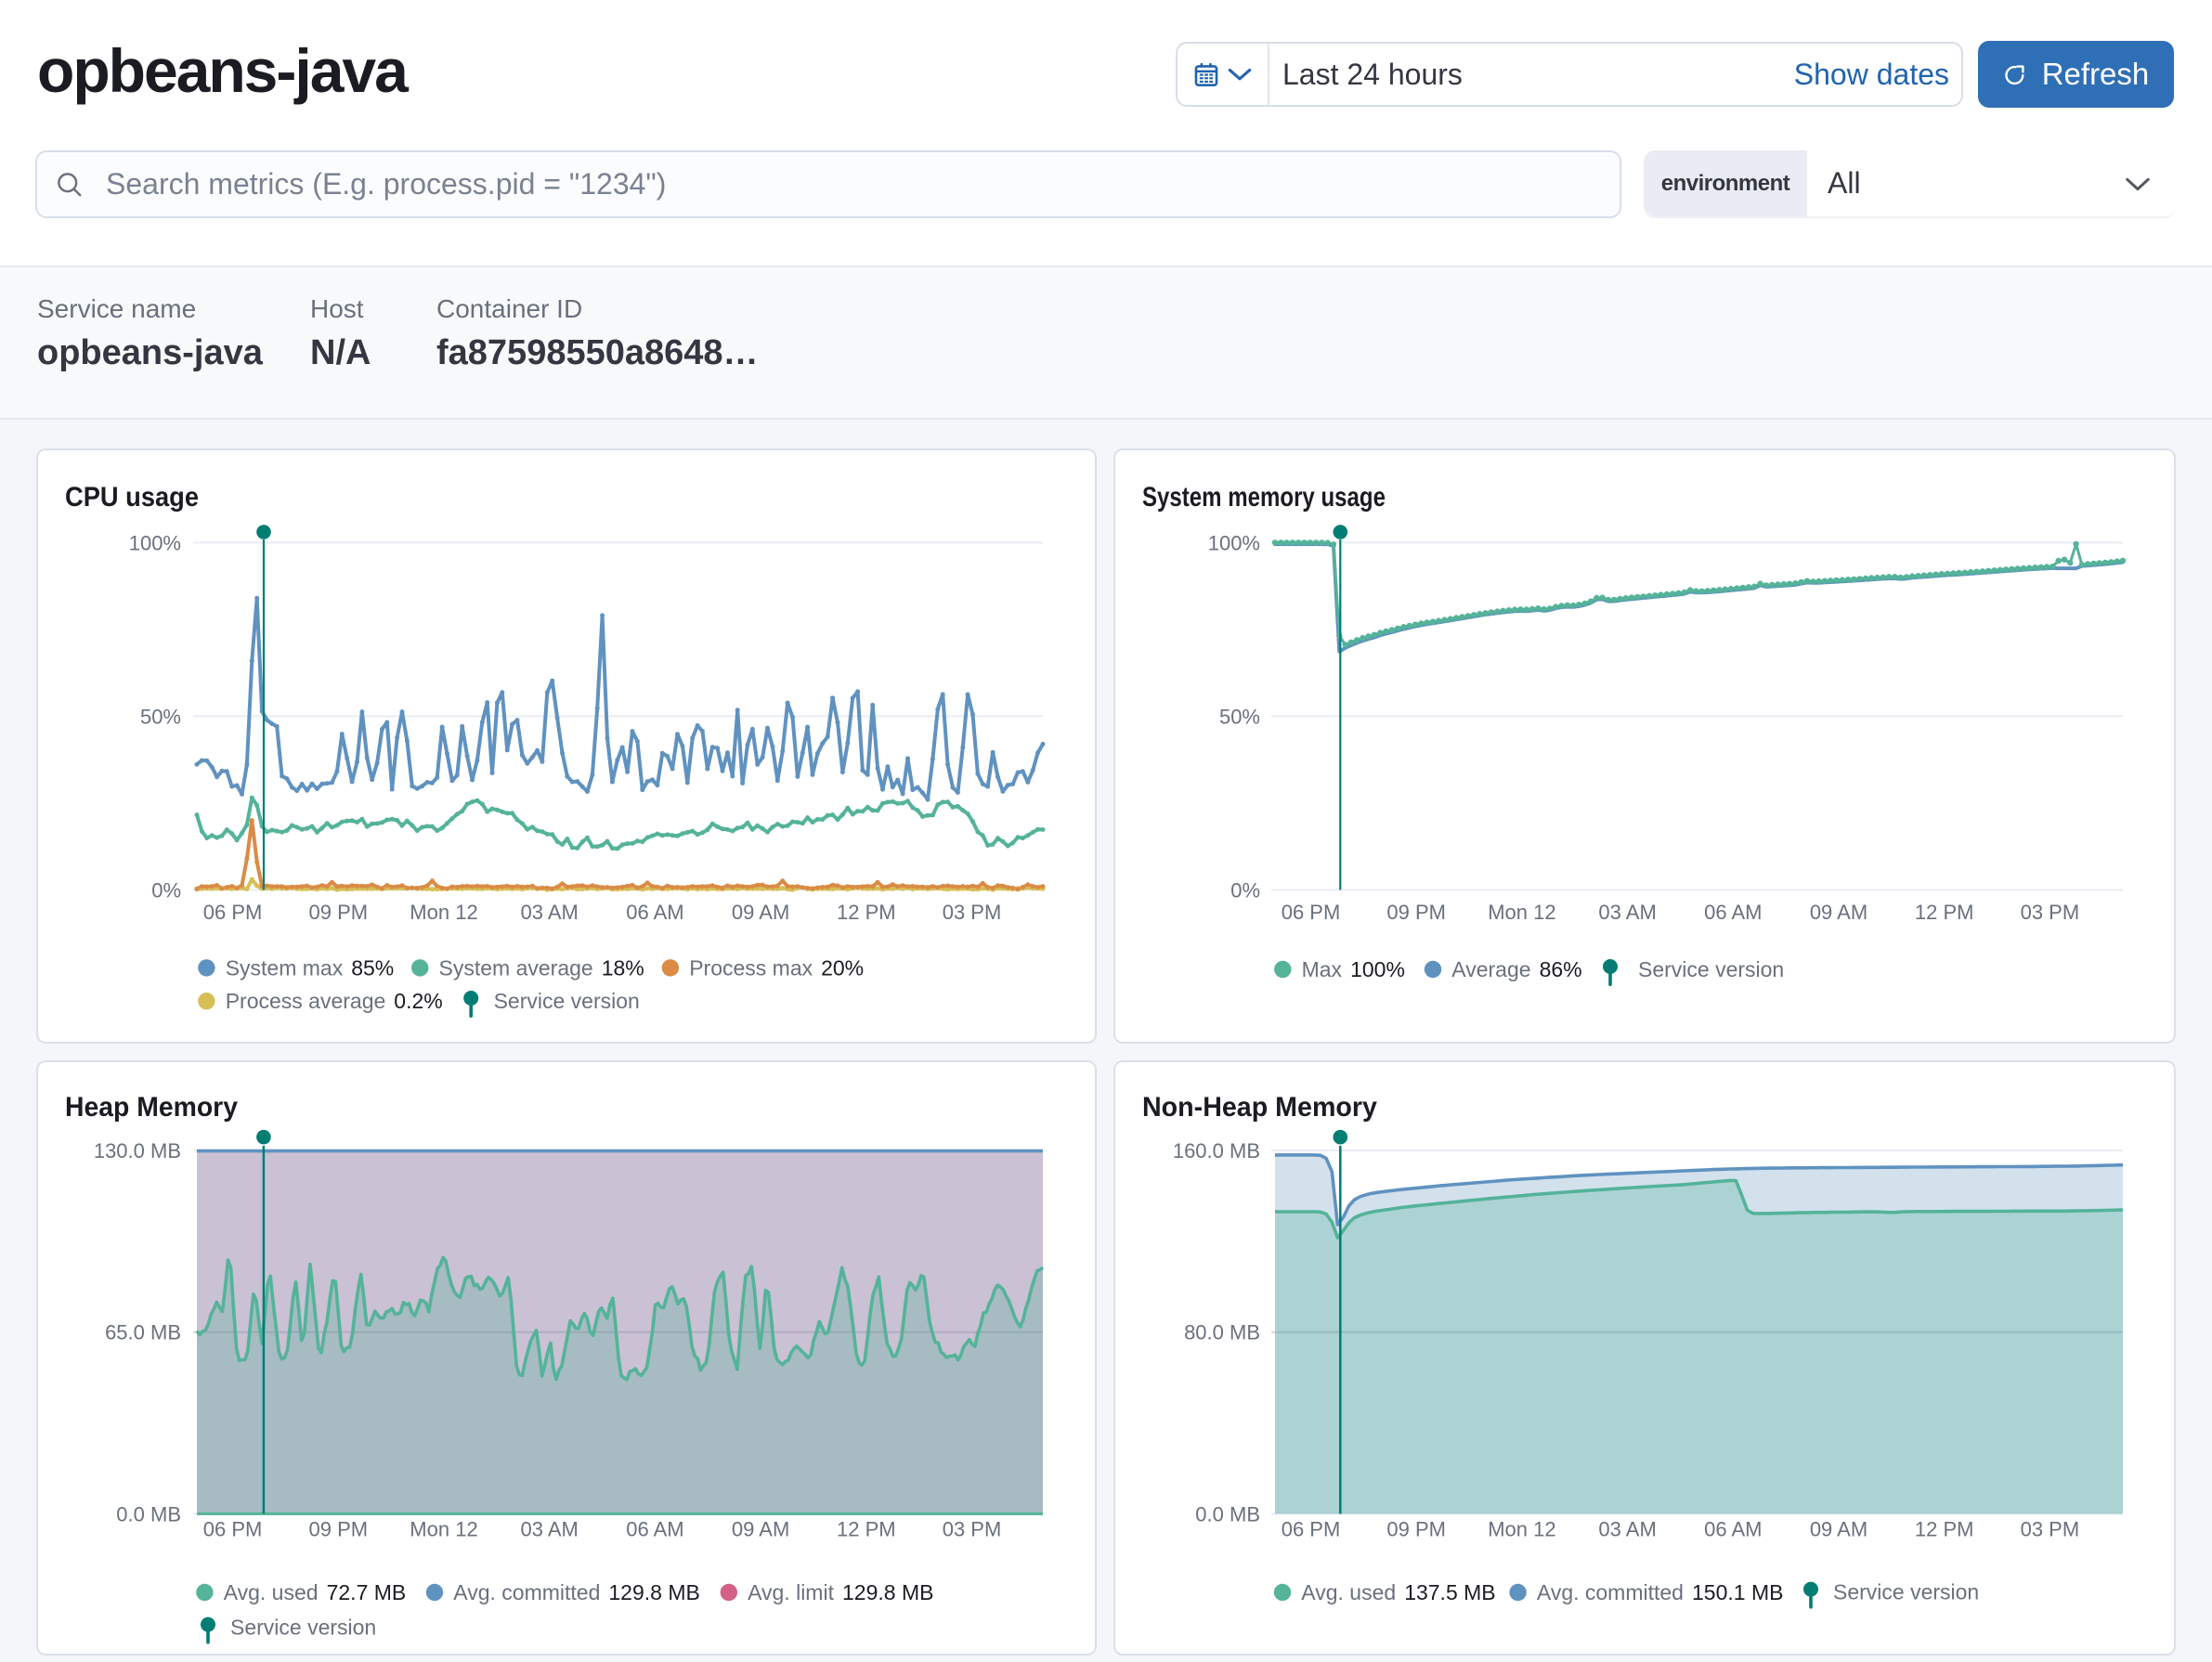 The width and height of the screenshot is (2212, 1662). Describe the element at coordinates (143, 1332) in the screenshot. I see `svg-text: 65.0 MB` at that location.